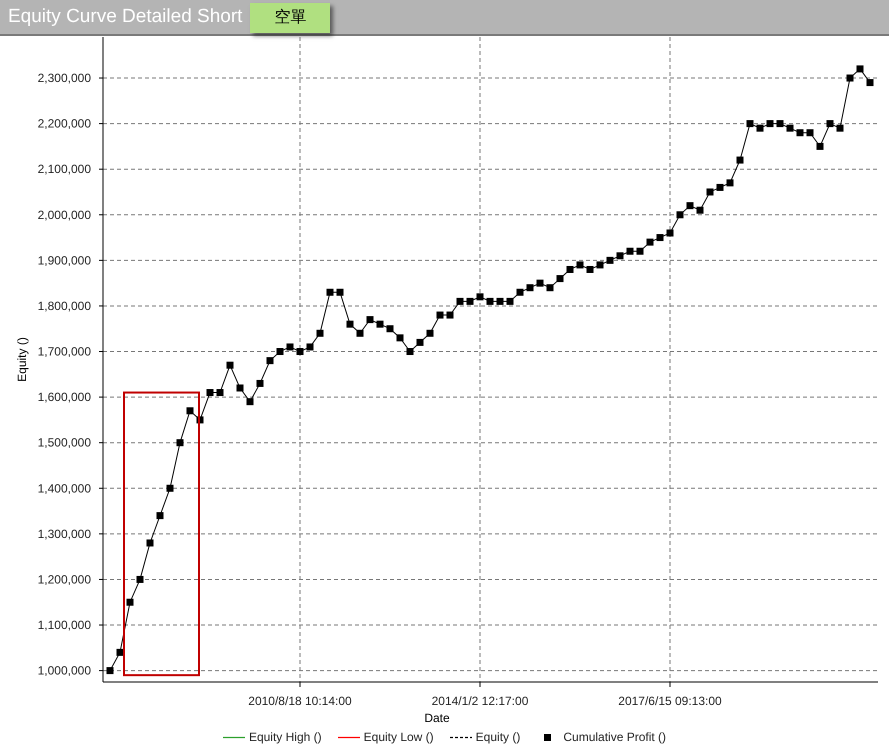 The image size is (889, 751). What do you see at coordinates (64, 443) in the screenshot?
I see `y-tick-label: 1,500,000` at bounding box center [64, 443].